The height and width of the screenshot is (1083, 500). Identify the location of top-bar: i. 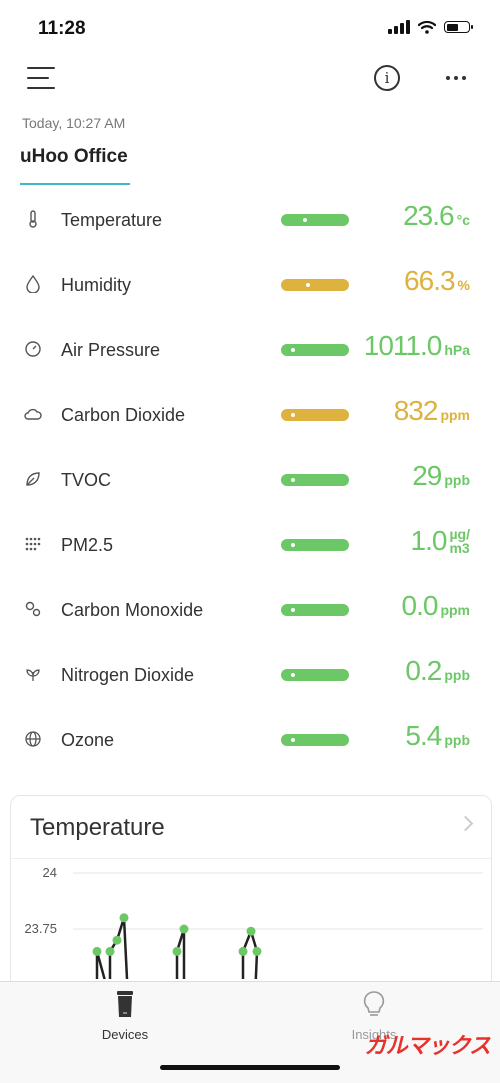
(250, 80).